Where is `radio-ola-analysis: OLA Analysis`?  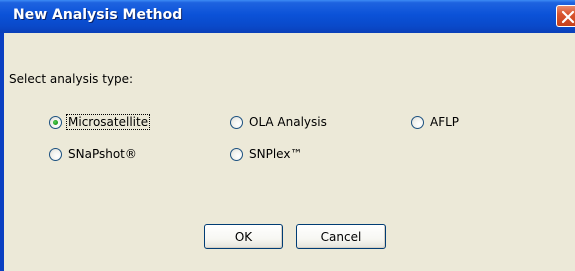
radio-ola-analysis: OLA Analysis is located at coordinates (279, 122).